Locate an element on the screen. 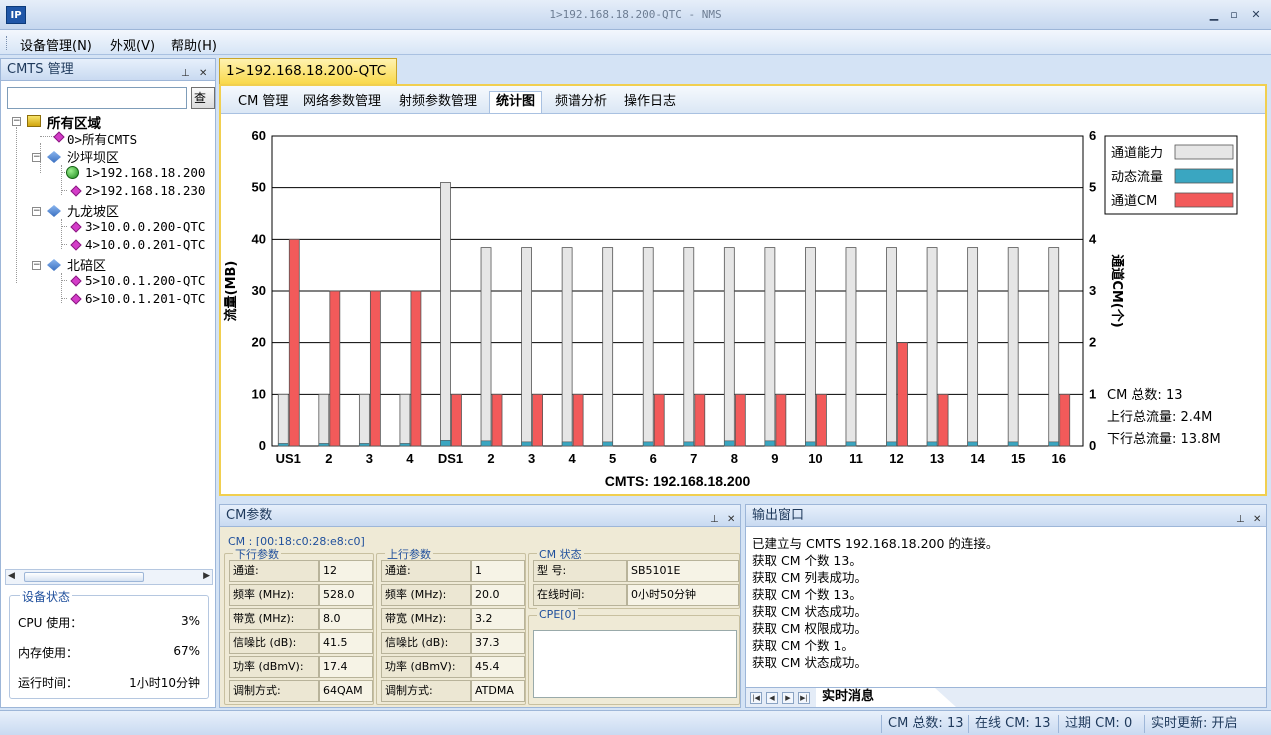 The height and width of the screenshot is (735, 1271). tree-item-cmts-6: 6>10.0.1.201-QTC is located at coordinates (145, 298).